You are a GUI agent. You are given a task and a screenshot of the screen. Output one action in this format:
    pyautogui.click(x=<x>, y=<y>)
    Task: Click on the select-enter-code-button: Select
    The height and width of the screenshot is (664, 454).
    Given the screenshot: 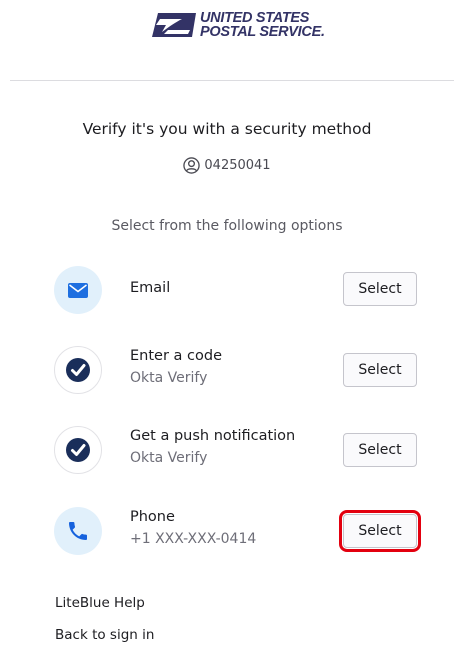 What is the action you would take?
    pyautogui.click(x=380, y=370)
    